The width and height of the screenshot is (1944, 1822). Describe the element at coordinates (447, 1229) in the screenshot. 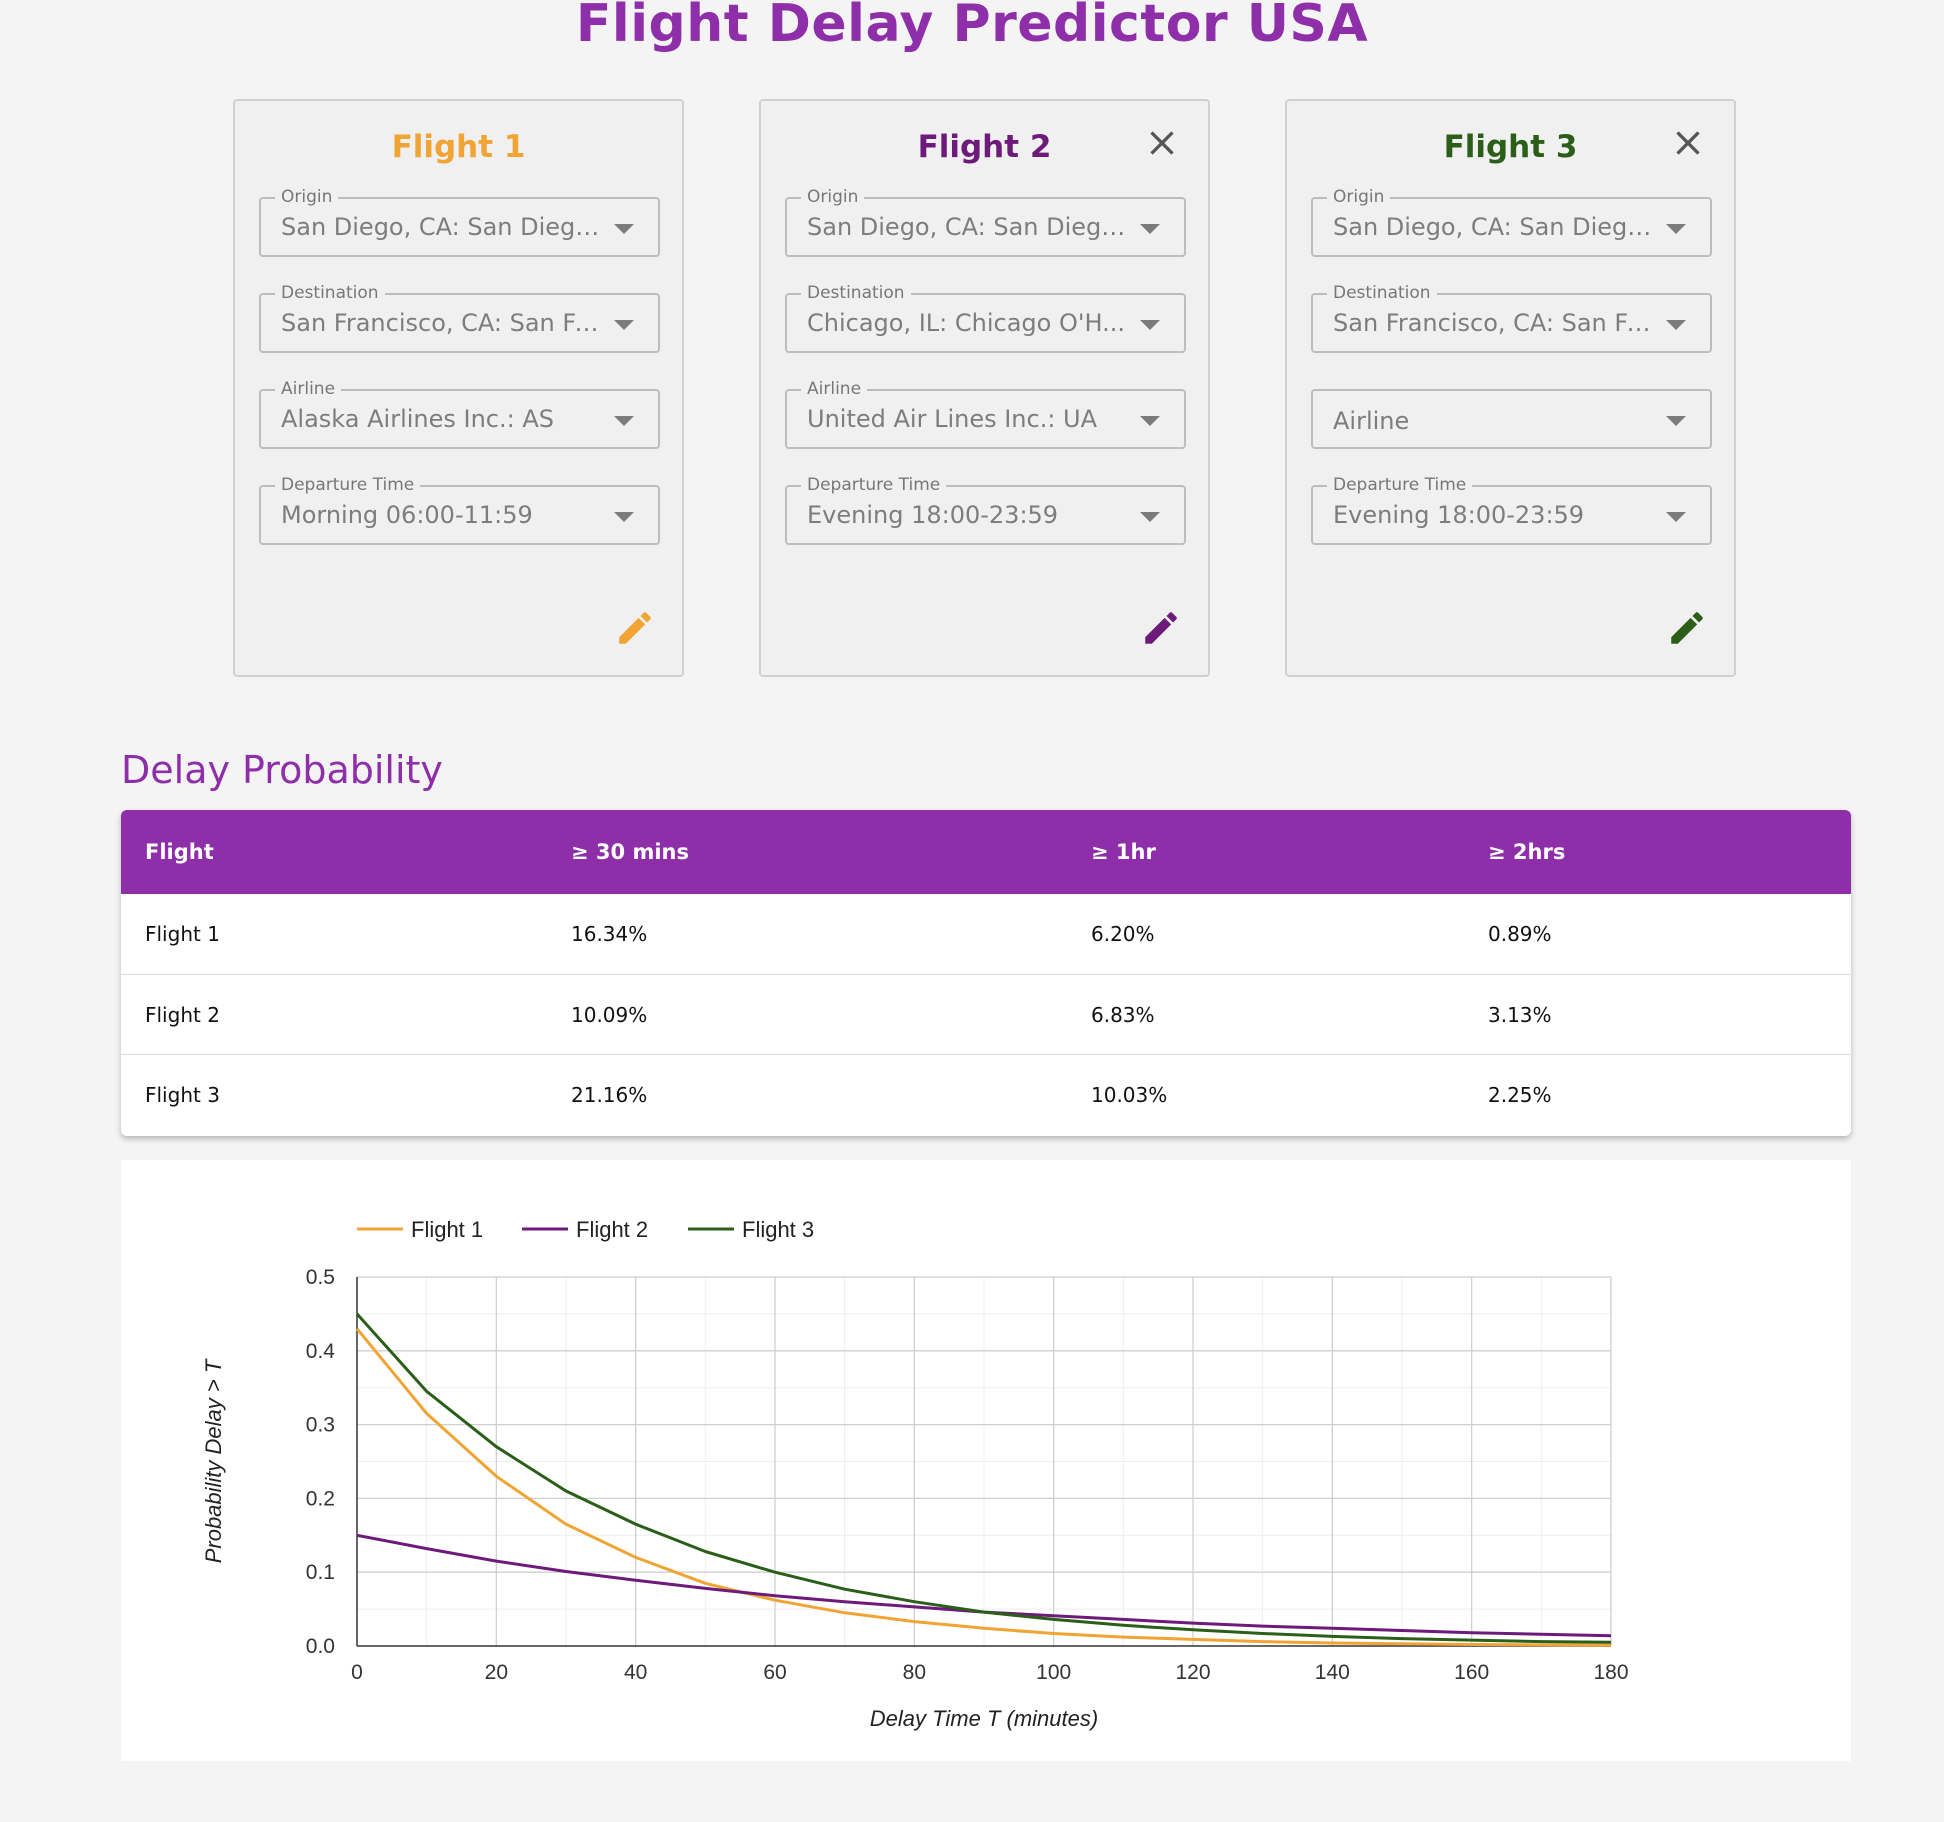

I see `legend-label: Flight 1` at that location.